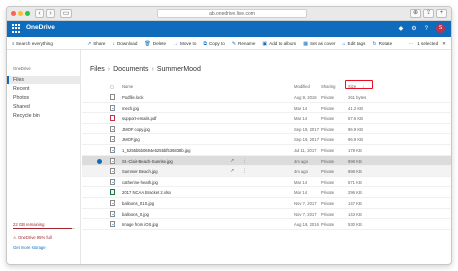 The image size is (458, 271). I want to click on downloads-button: ⊕, so click(415, 13).